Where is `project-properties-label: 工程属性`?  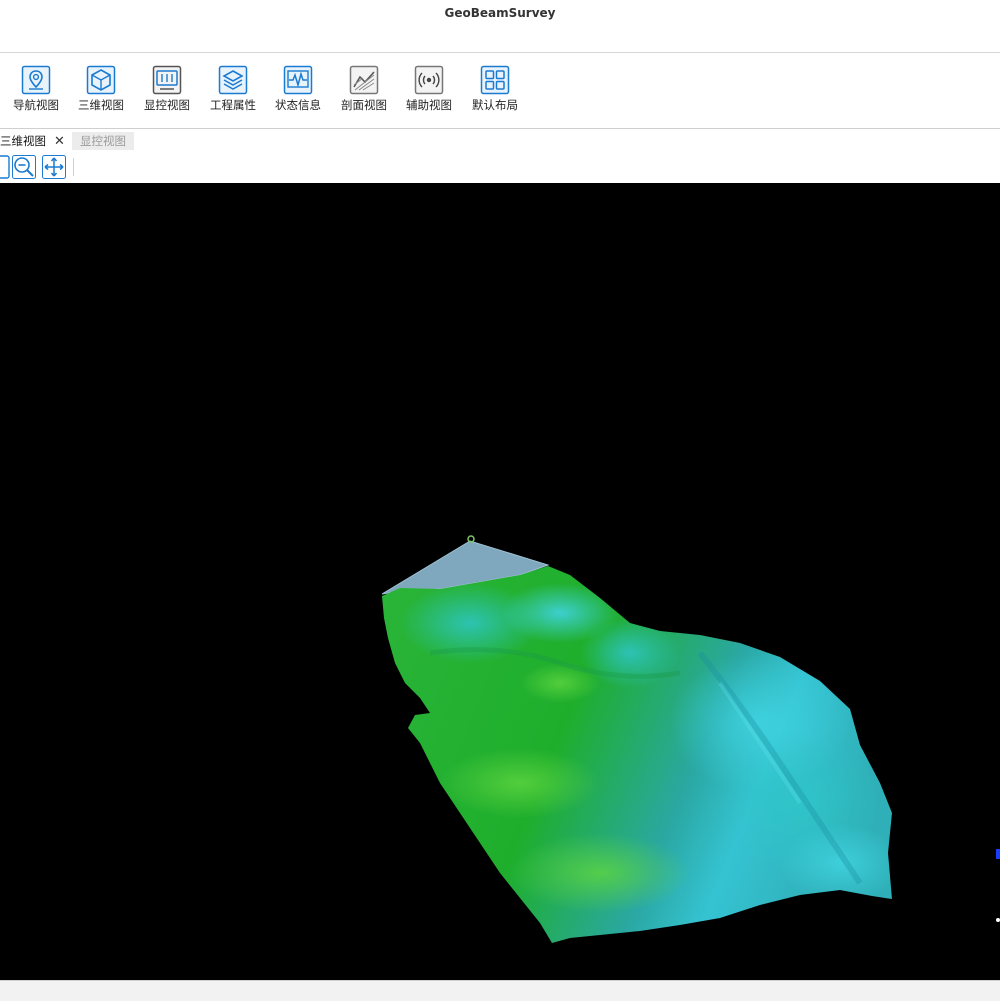 project-properties-label: 工程属性 is located at coordinates (233, 105).